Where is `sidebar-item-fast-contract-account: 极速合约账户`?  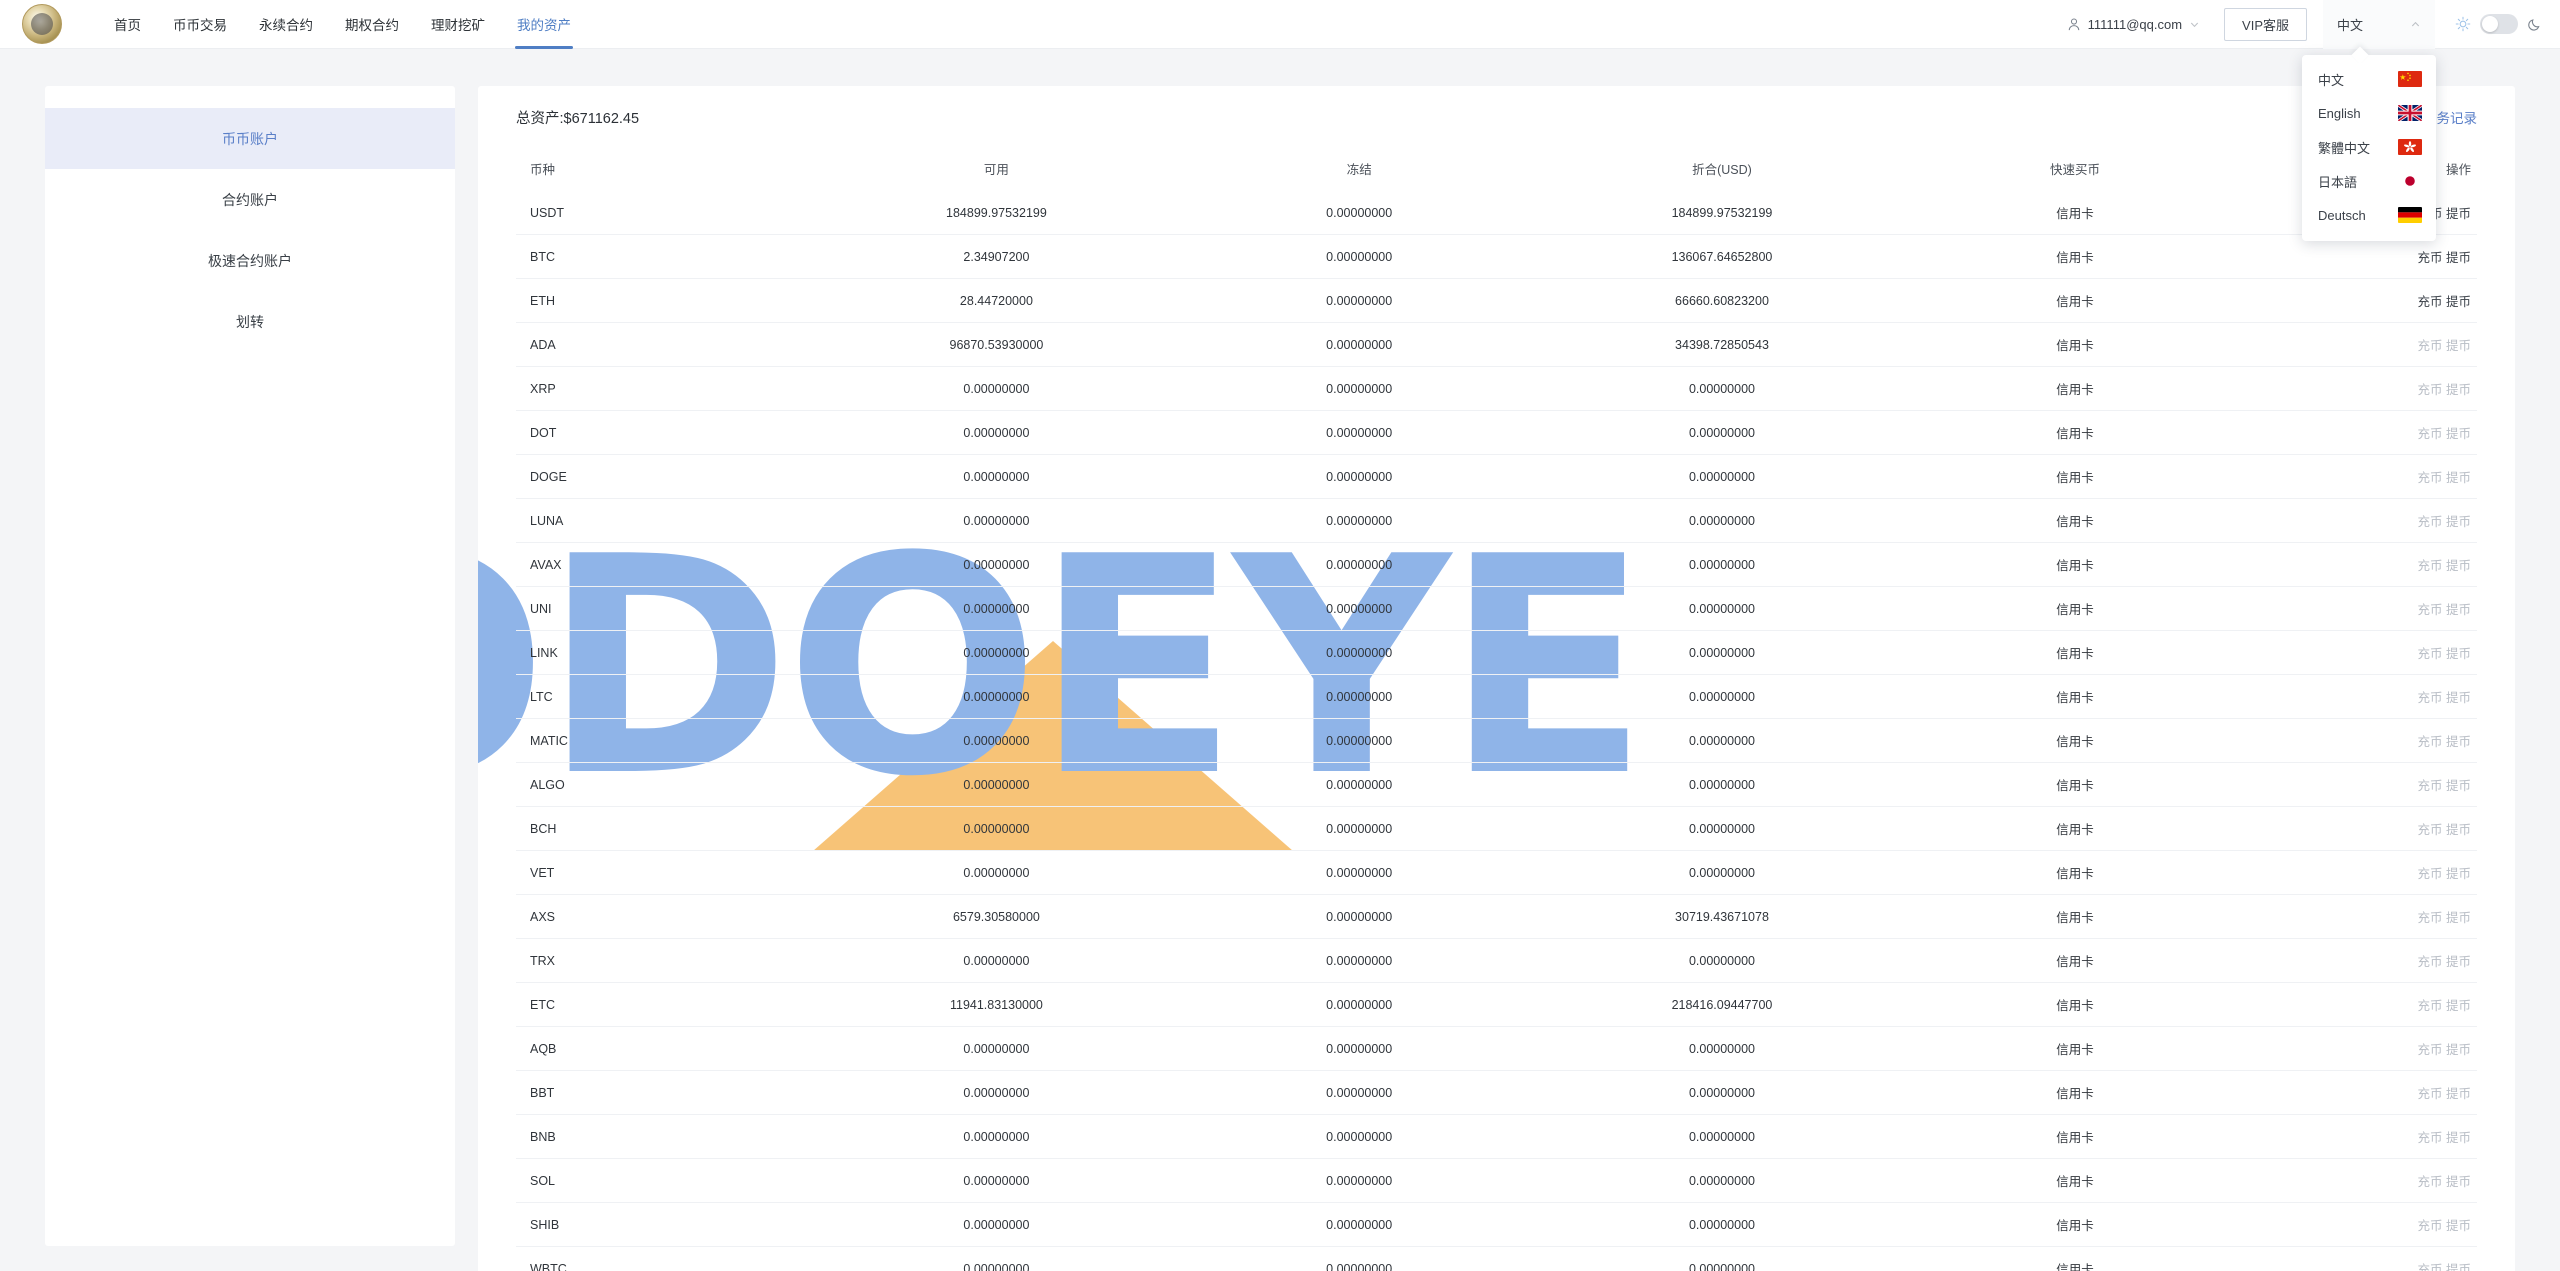
sidebar-item-fast-contract-account: 极速合约账户 is located at coordinates (250, 260).